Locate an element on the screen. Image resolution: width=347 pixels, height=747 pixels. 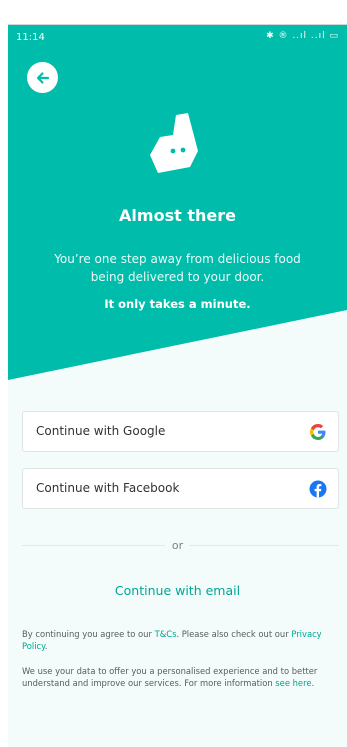
google-button-label: Continue with Google is located at coordinates (101, 431).